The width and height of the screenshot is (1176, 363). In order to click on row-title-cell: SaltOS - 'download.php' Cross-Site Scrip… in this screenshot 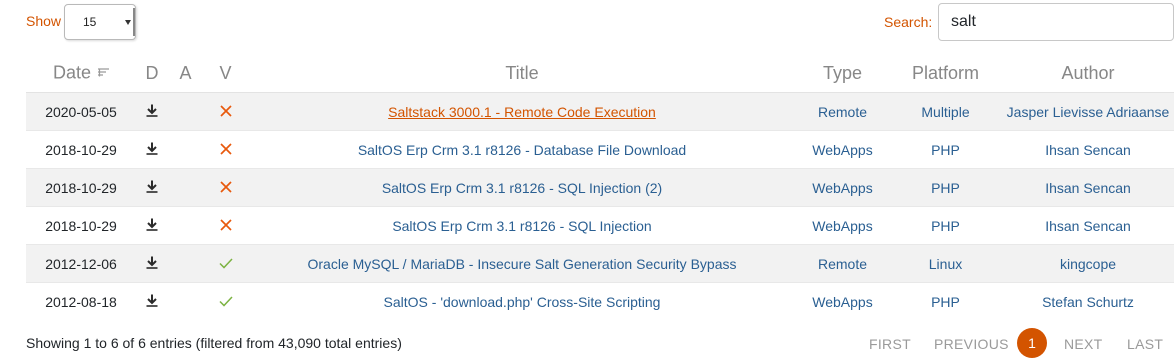, I will do `click(522, 301)`.